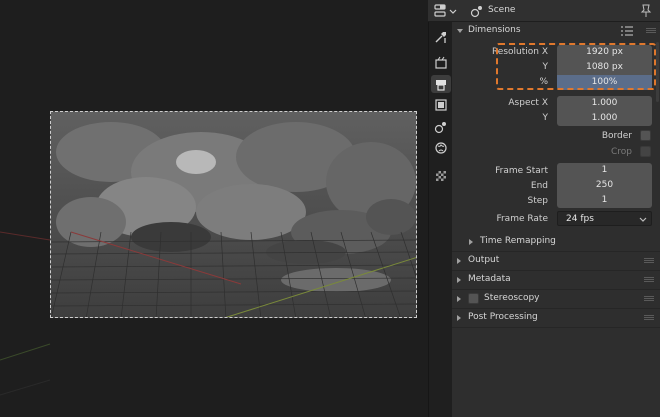 Image resolution: width=660 pixels, height=417 pixels. Describe the element at coordinates (604, 103) in the screenshot. I see `aspect-x-field: 1.000` at that location.